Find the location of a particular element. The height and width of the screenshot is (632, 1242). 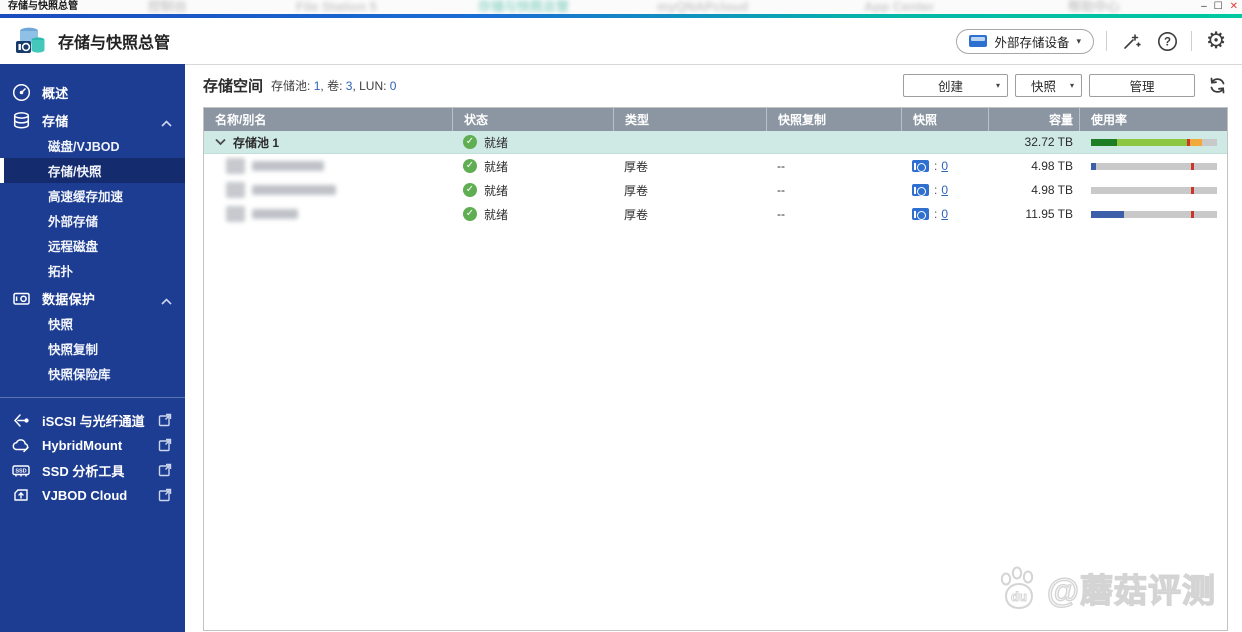

sidebar-item-storage-snapshots: 存储/快照 is located at coordinates (92, 170).